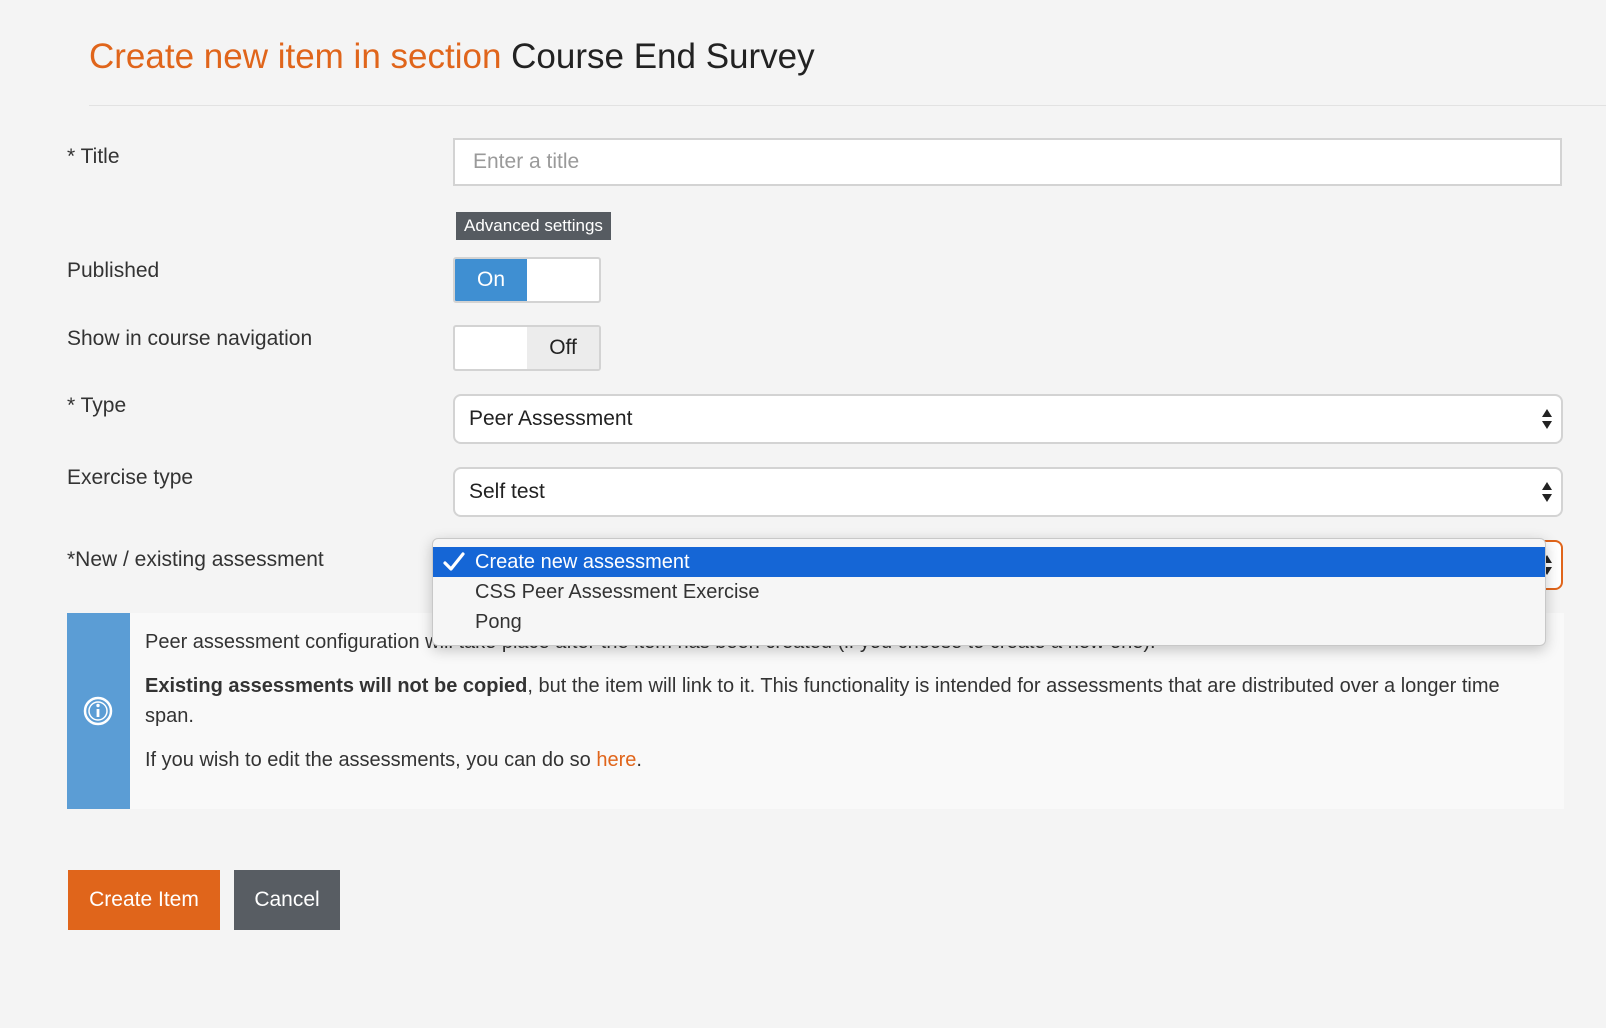 The image size is (1606, 1028). Describe the element at coordinates (533, 226) in the screenshot. I see `advanced-settings-button: Advanced settings` at that location.